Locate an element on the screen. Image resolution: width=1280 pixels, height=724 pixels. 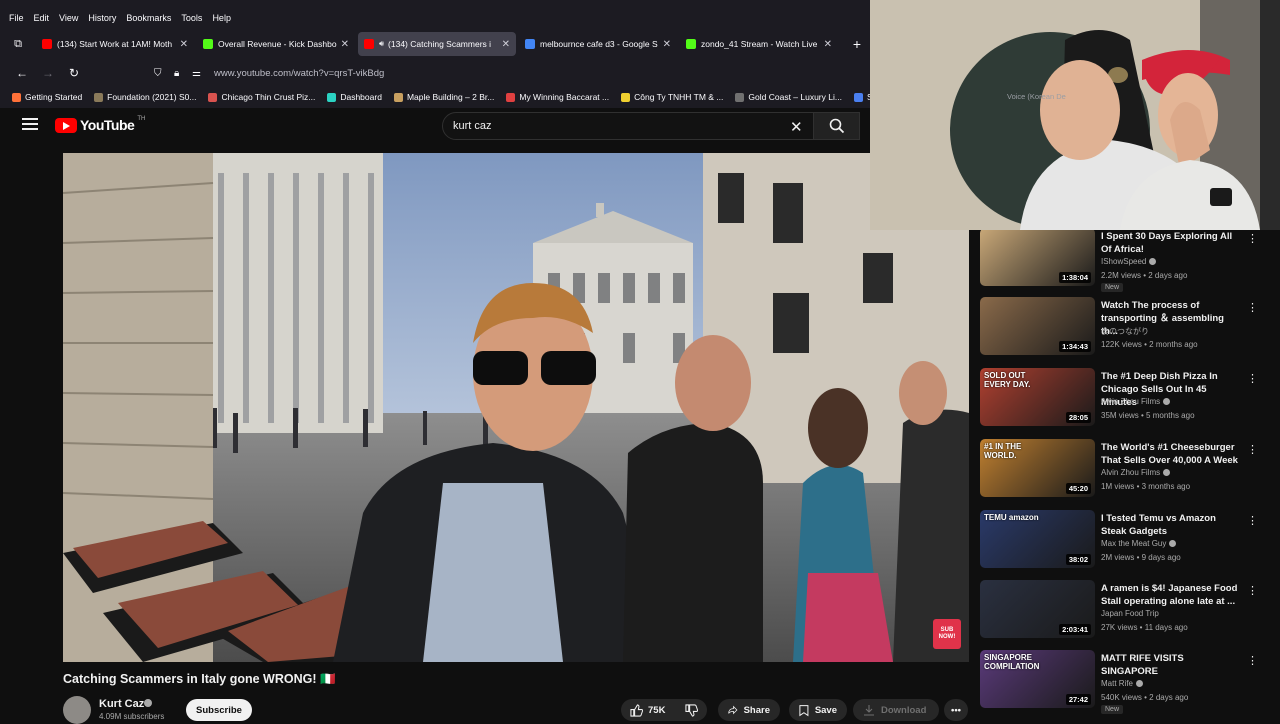
channel-name: Kurt Caz is located at coordinates (121, 704).